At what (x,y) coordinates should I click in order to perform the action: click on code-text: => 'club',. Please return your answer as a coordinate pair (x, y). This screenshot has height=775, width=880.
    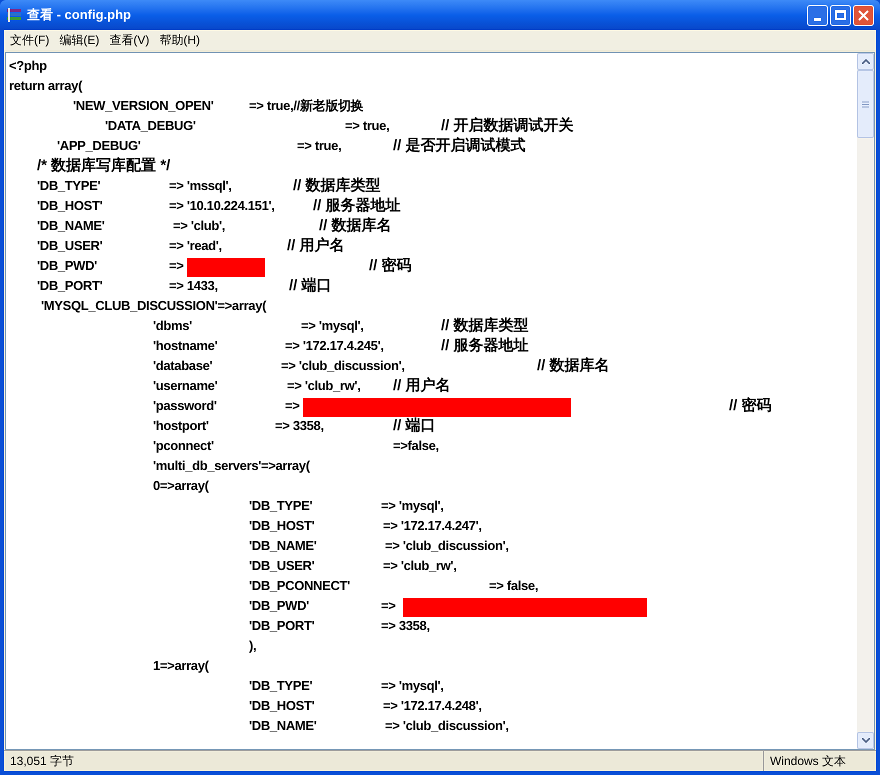
    Looking at the image, I should click on (199, 226).